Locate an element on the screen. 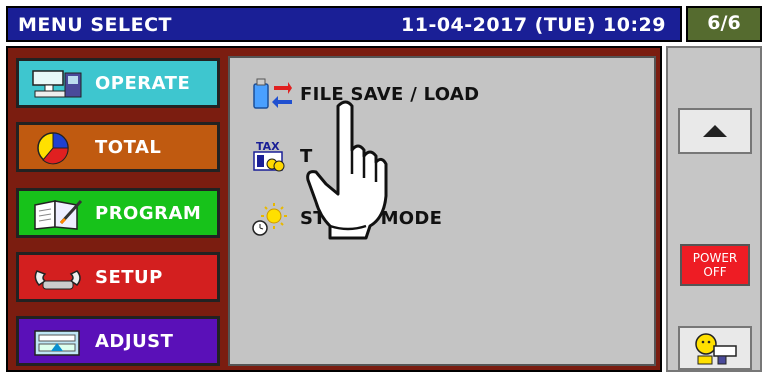  page-indicator: 6/6 is located at coordinates (724, 24).